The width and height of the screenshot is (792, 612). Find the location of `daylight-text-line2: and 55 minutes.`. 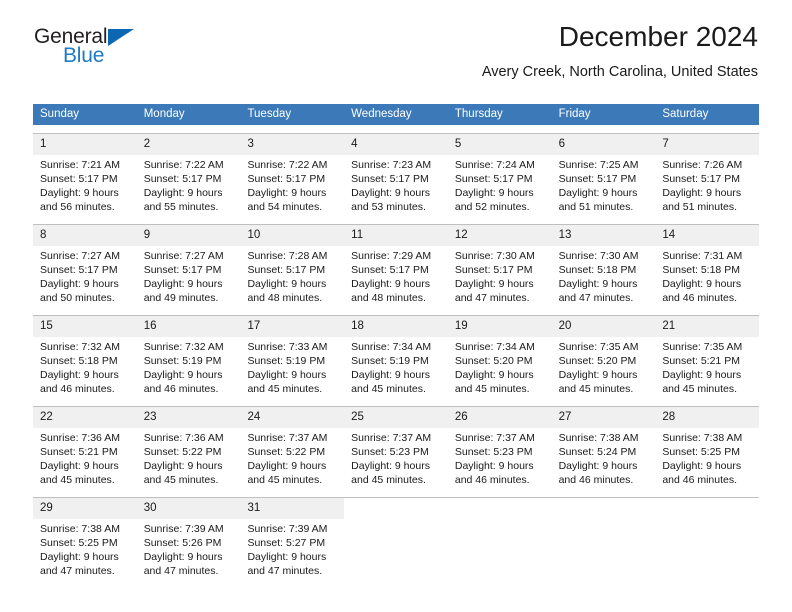

daylight-text-line2: and 55 minutes. is located at coordinates (181, 207).